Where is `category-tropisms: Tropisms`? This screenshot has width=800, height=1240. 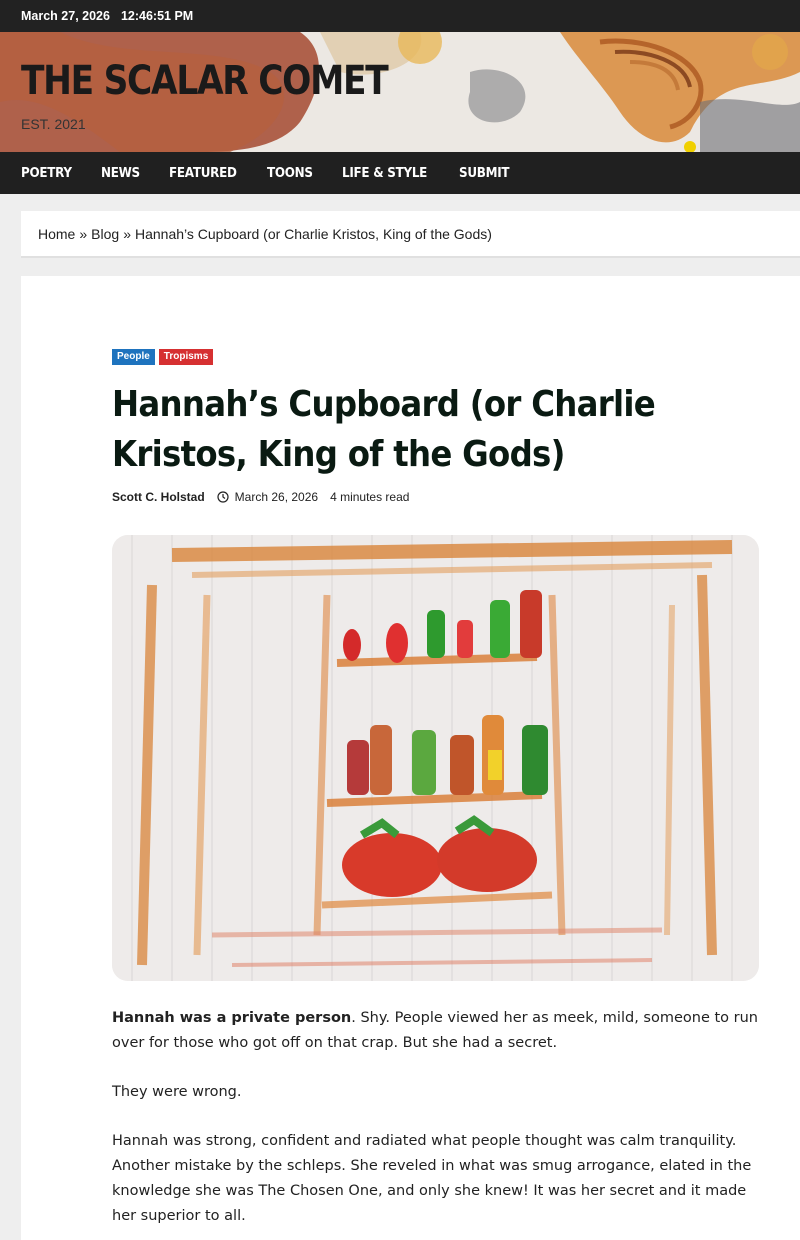 category-tropisms: Tropisms is located at coordinates (186, 357).